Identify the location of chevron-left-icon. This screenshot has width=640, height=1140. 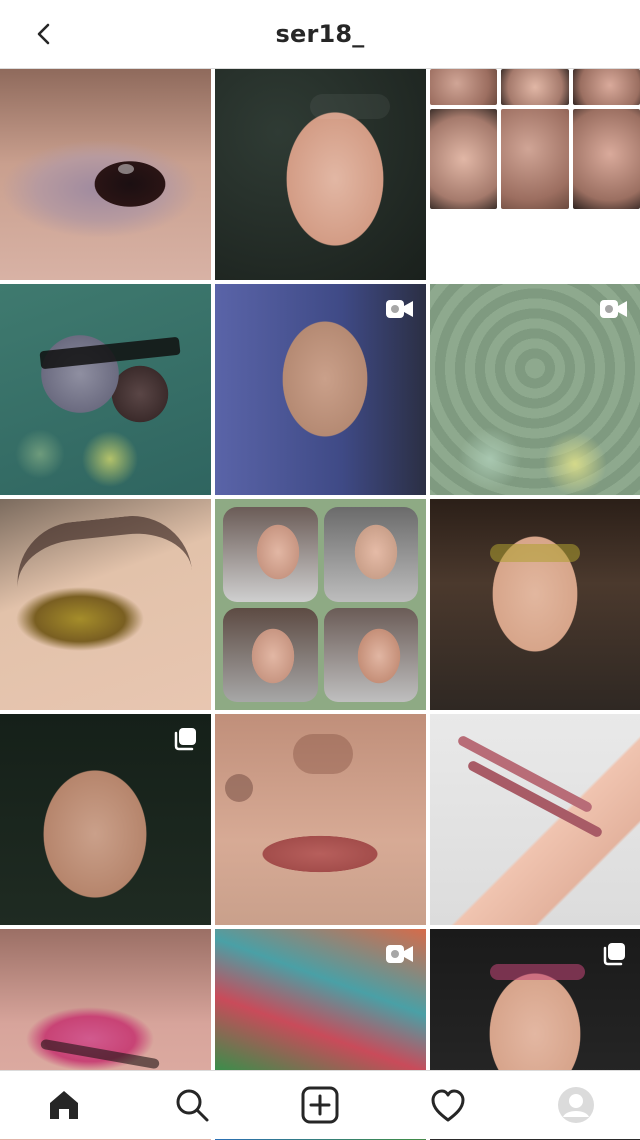
(43, 34).